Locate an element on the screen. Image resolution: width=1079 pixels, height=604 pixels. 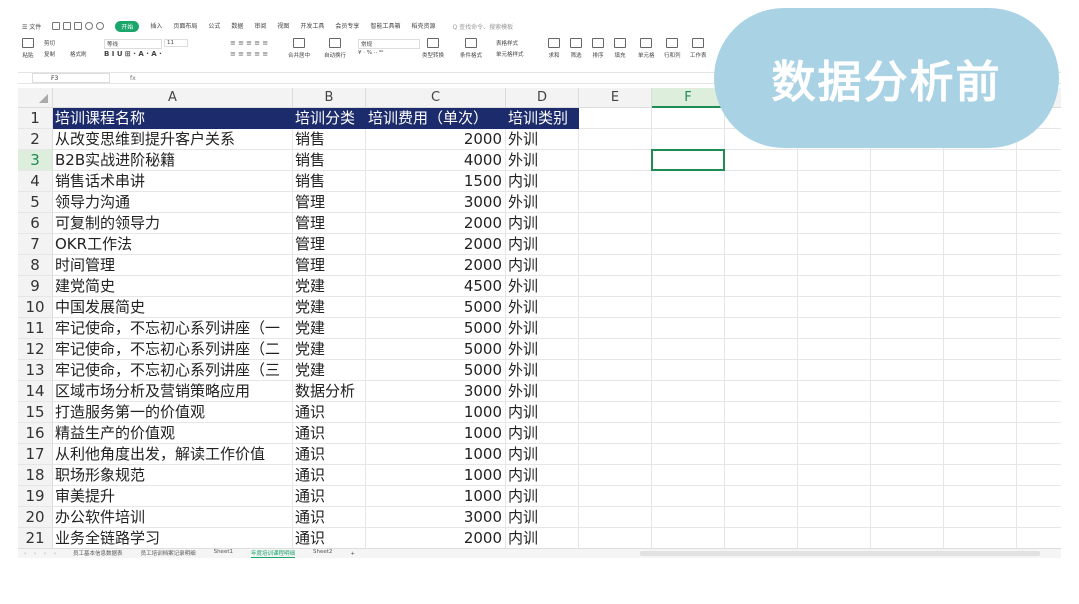
cell: 4000 is located at coordinates (436, 160).